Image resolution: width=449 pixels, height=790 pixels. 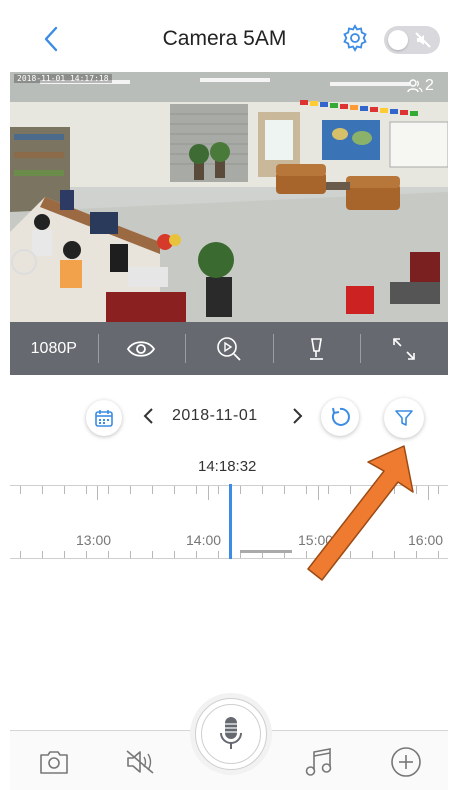 I want to click on view-button, so click(x=141, y=348).